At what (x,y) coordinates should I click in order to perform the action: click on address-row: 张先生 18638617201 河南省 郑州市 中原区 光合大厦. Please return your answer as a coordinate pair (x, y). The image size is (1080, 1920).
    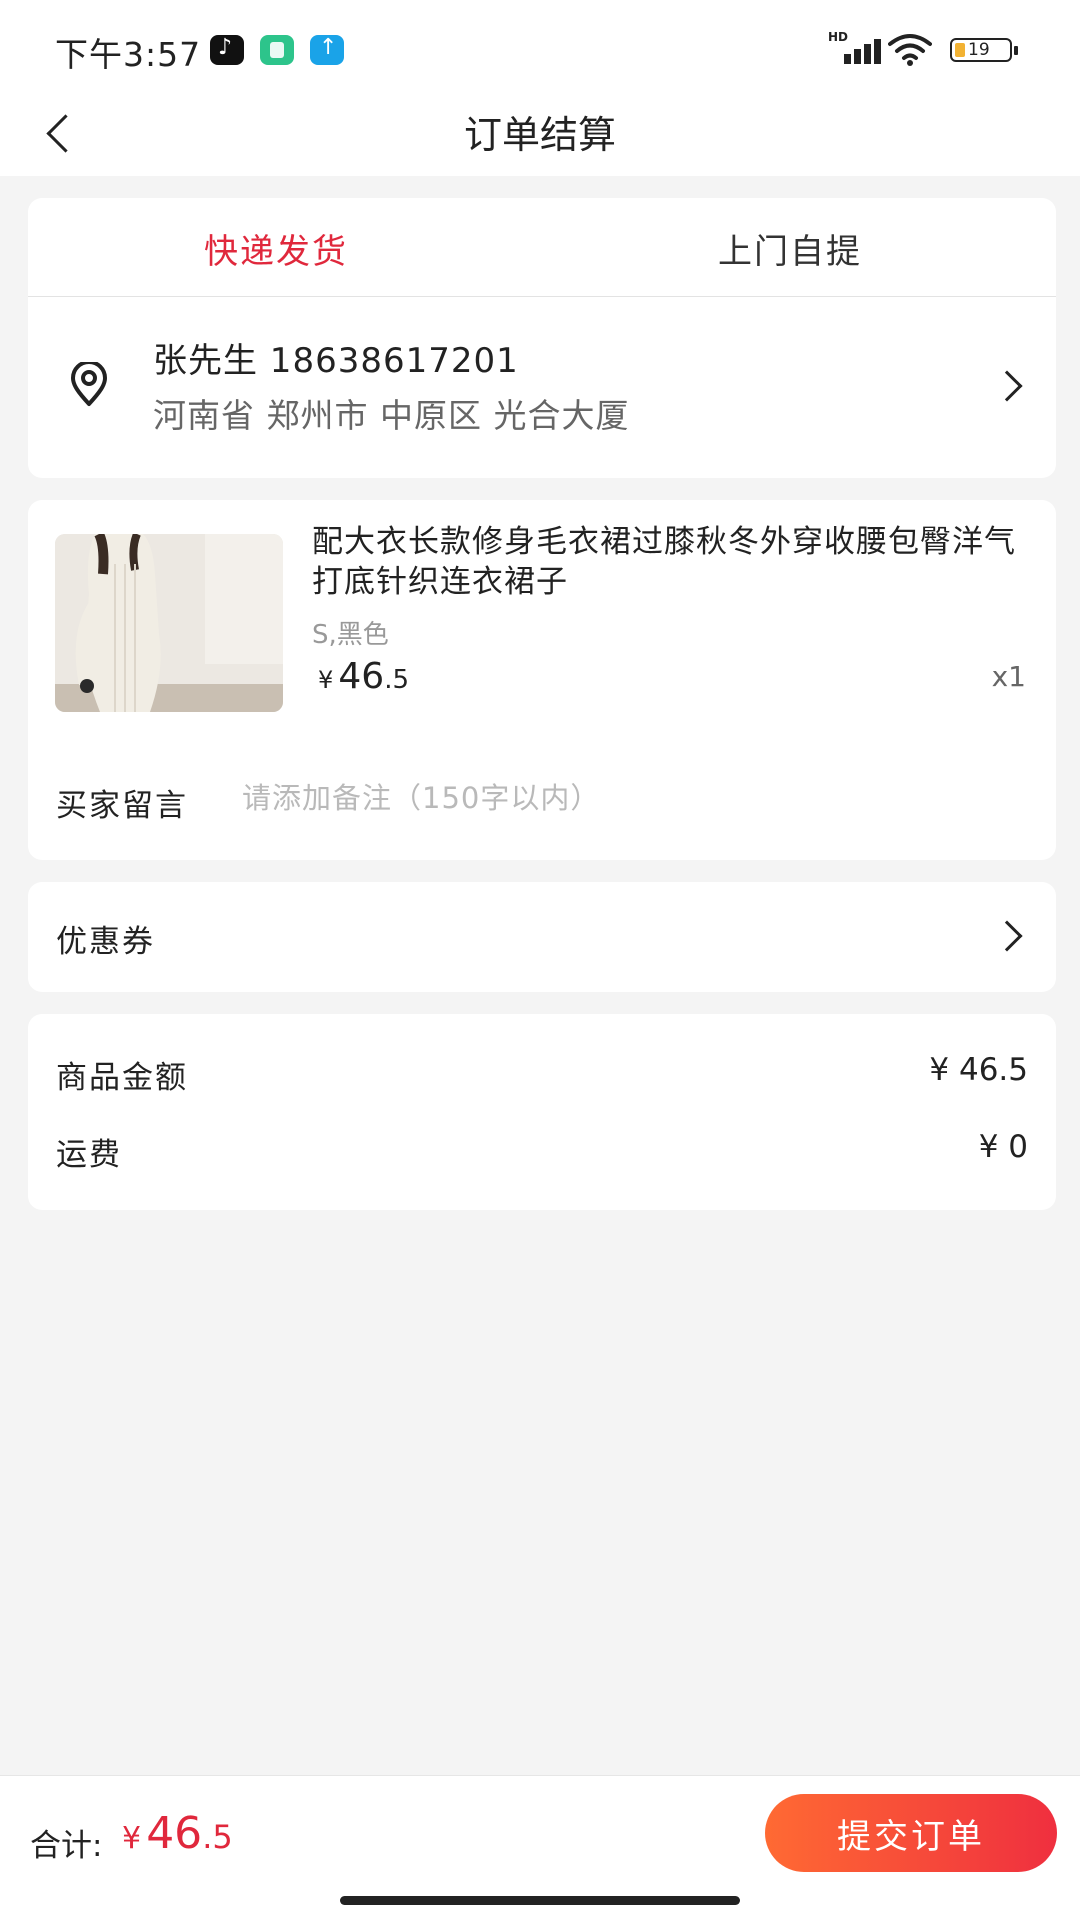
    Looking at the image, I should click on (542, 387).